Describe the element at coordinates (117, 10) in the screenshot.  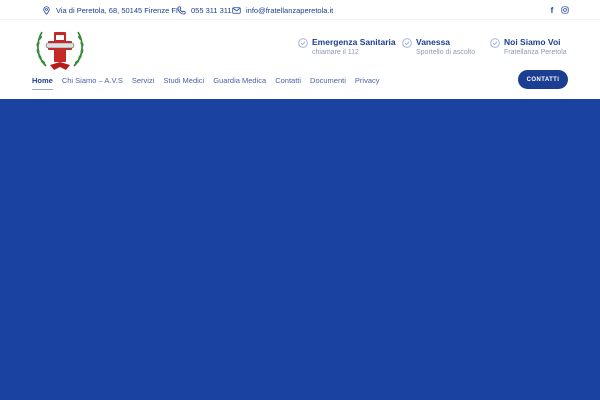
I see `address-text: Via di Peretola, 68, 50145 Firenze FI` at that location.